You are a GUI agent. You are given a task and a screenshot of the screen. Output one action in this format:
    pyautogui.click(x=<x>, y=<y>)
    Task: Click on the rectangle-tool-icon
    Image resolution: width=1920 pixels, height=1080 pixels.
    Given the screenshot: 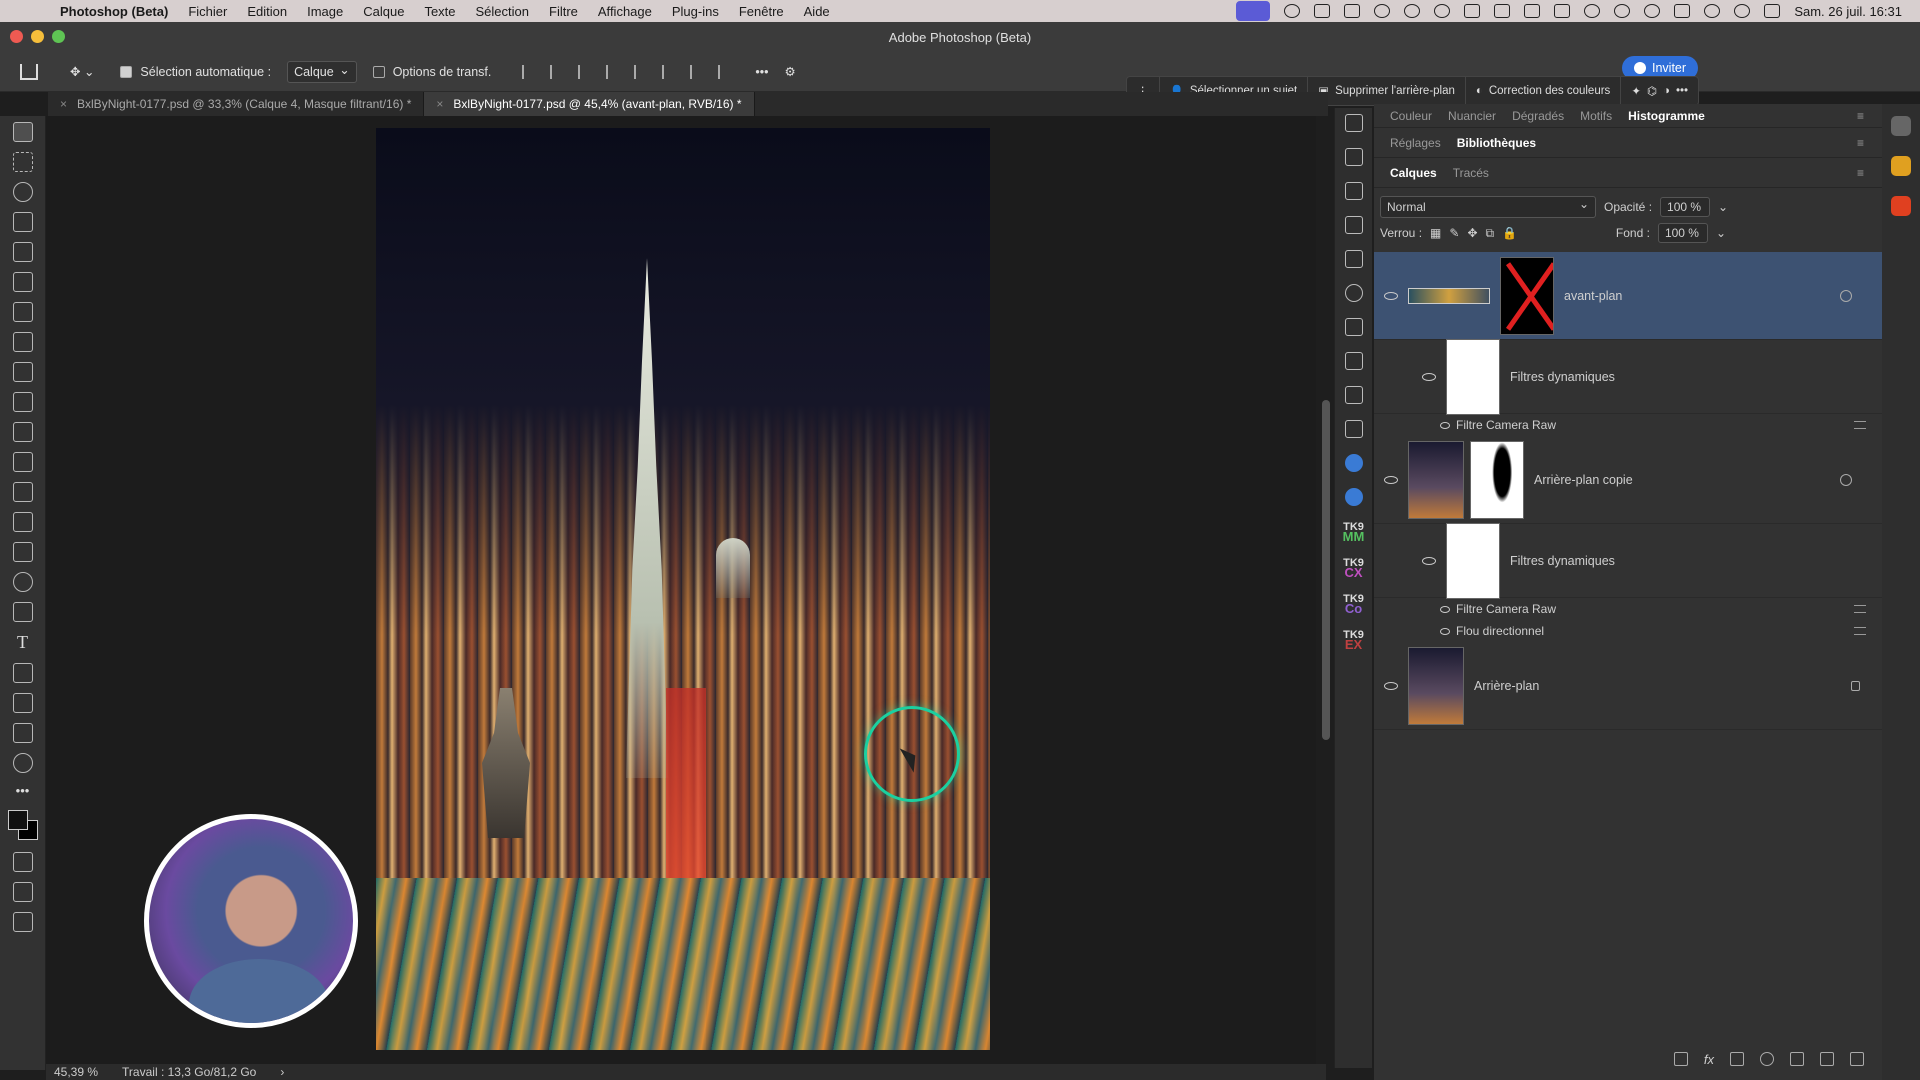 What is the action you would take?
    pyautogui.click(x=22, y=703)
    